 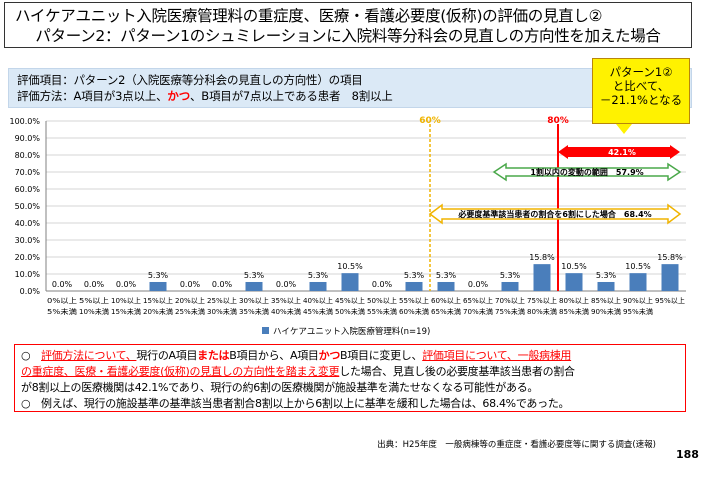 What do you see at coordinates (254, 300) in the screenshot?
I see `x-tick-label: 30%以上` at bounding box center [254, 300].